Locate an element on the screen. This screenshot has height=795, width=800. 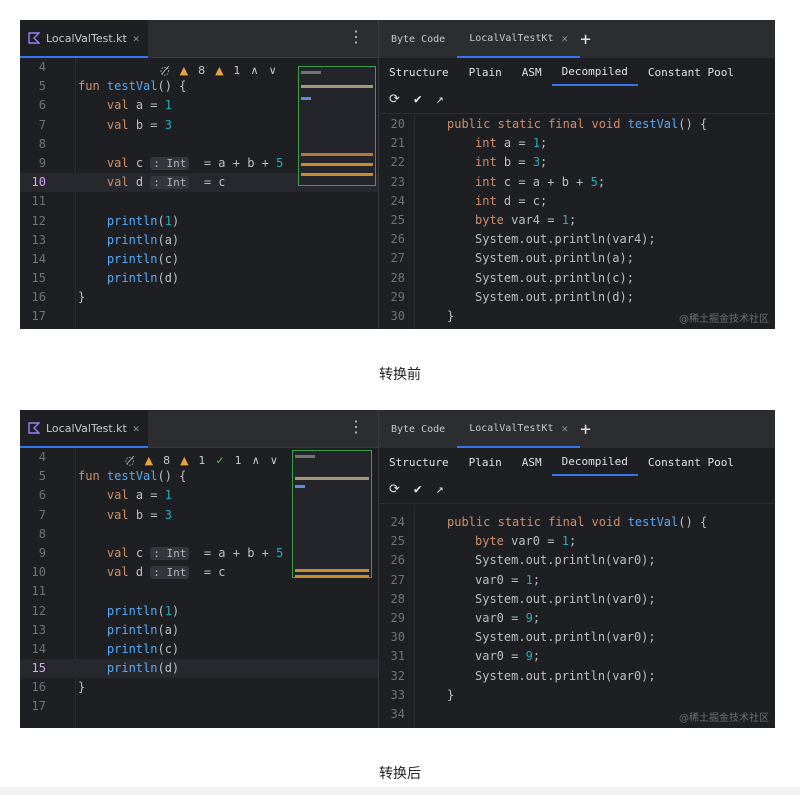
decompiled-line: 22 int b = 3; is located at coordinates (577, 162).